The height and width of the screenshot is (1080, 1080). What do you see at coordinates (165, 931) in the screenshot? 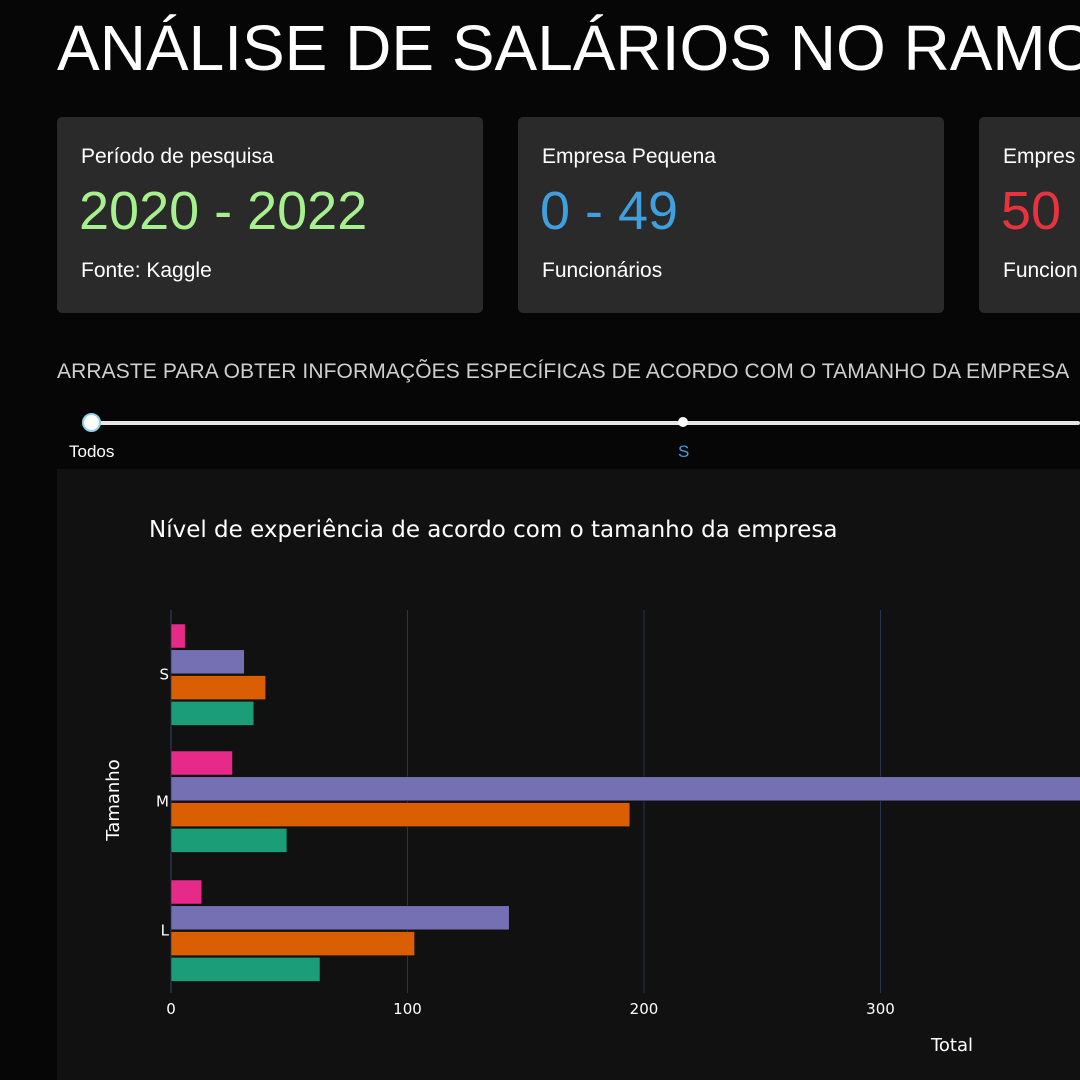
I see `y-tick-label: L` at bounding box center [165, 931].